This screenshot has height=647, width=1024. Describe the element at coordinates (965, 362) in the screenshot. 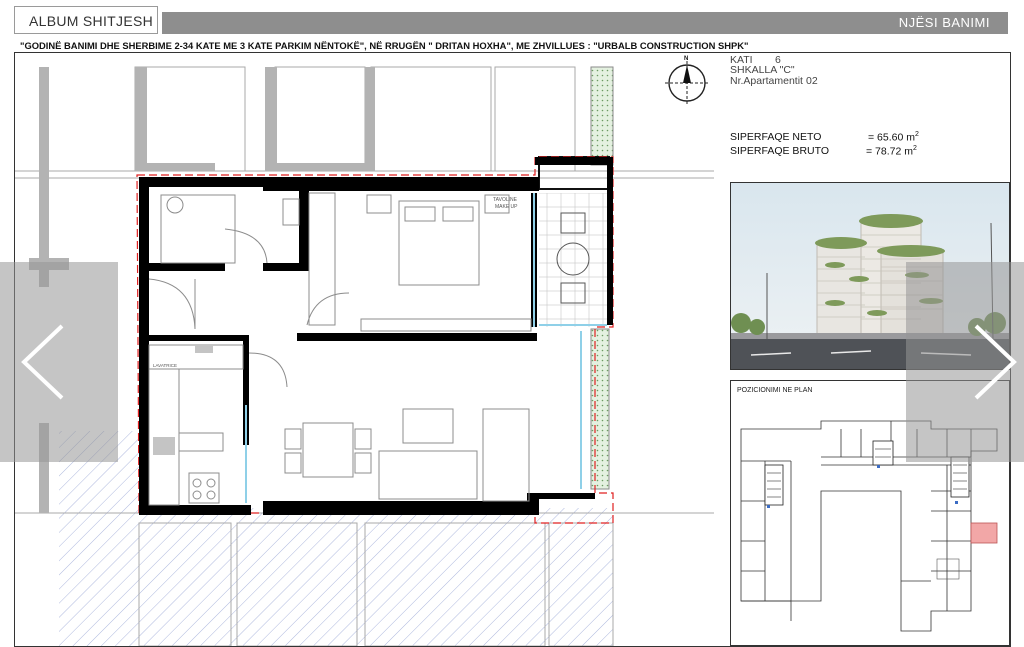

I see `next-slide-button` at that location.